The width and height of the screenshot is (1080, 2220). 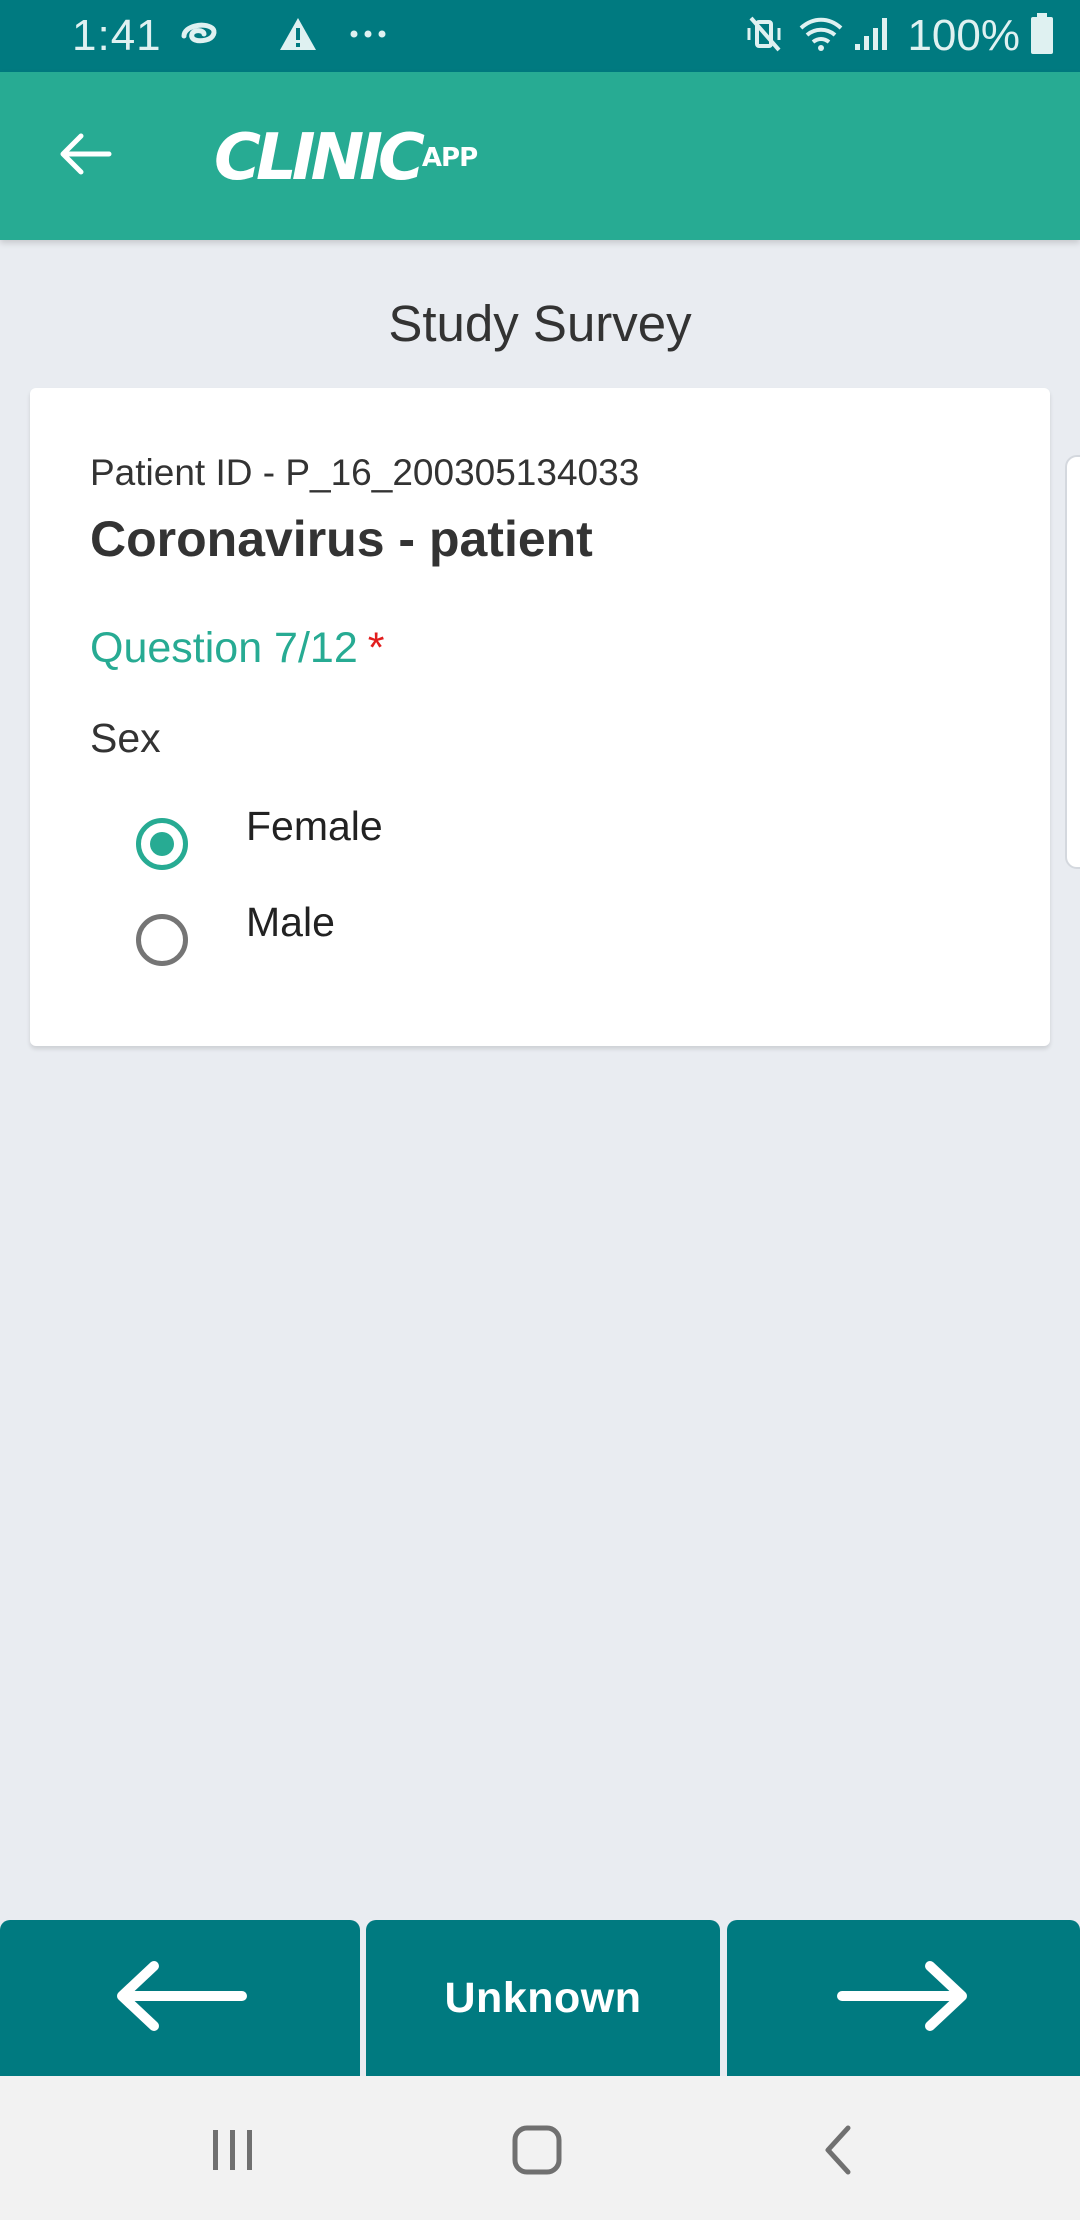 I want to click on recents-button, so click(x=233, y=2152).